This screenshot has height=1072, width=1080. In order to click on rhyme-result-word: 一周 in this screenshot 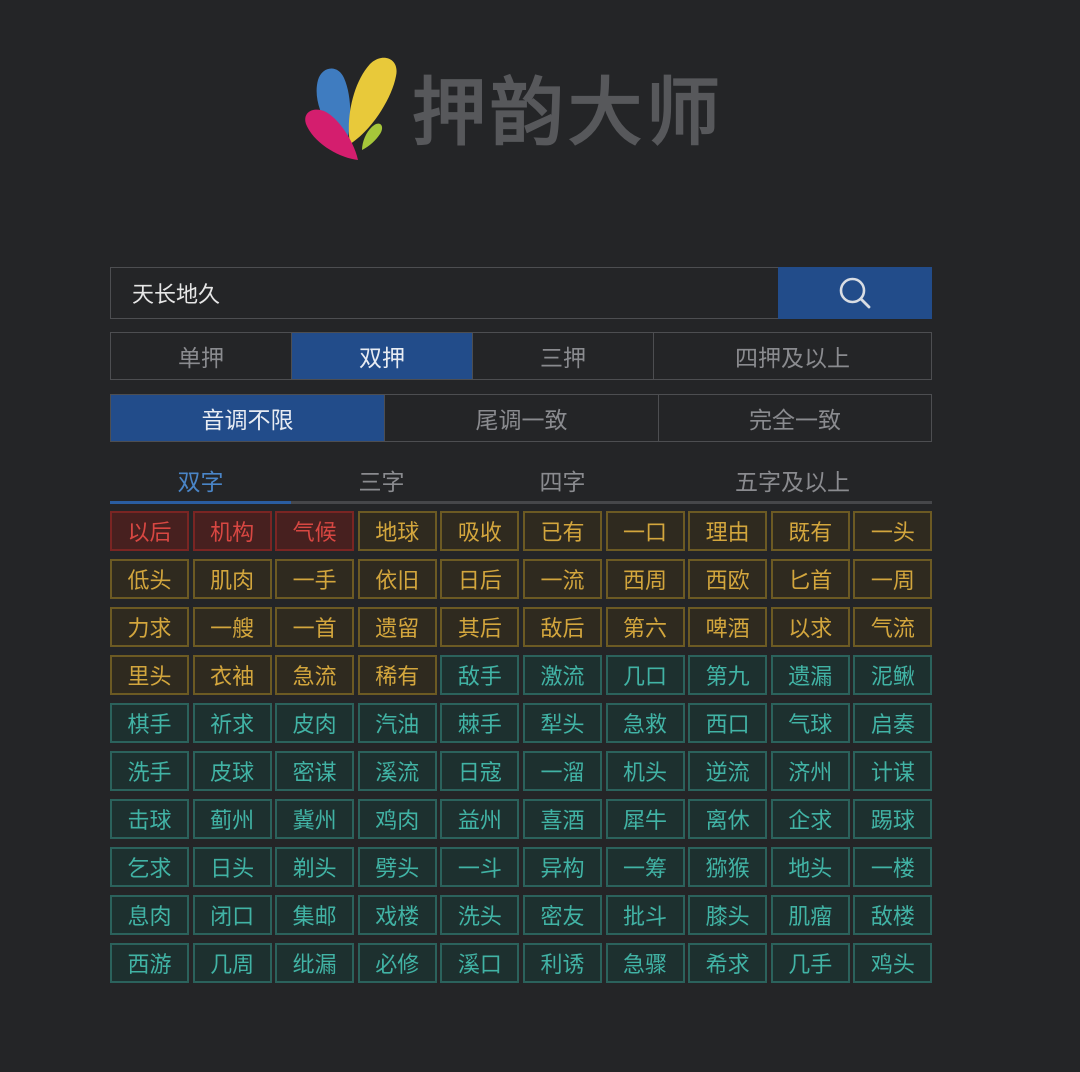, I will do `click(893, 579)`.